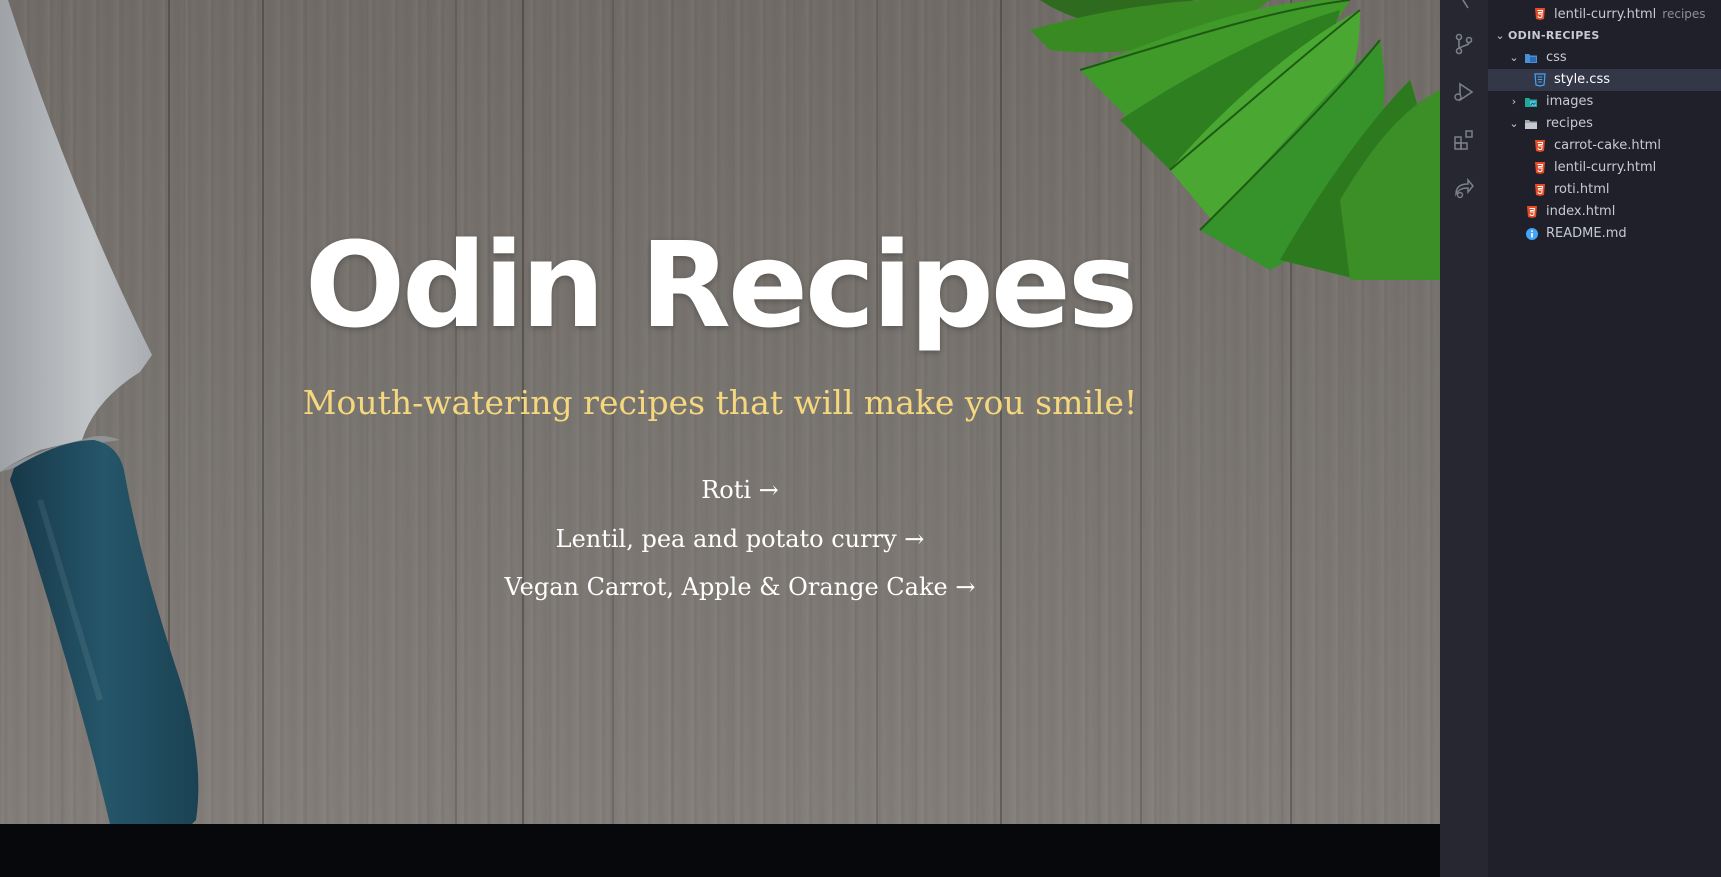 This screenshot has height=877, width=1721. I want to click on remote-share-icon, so click(1464, 188).